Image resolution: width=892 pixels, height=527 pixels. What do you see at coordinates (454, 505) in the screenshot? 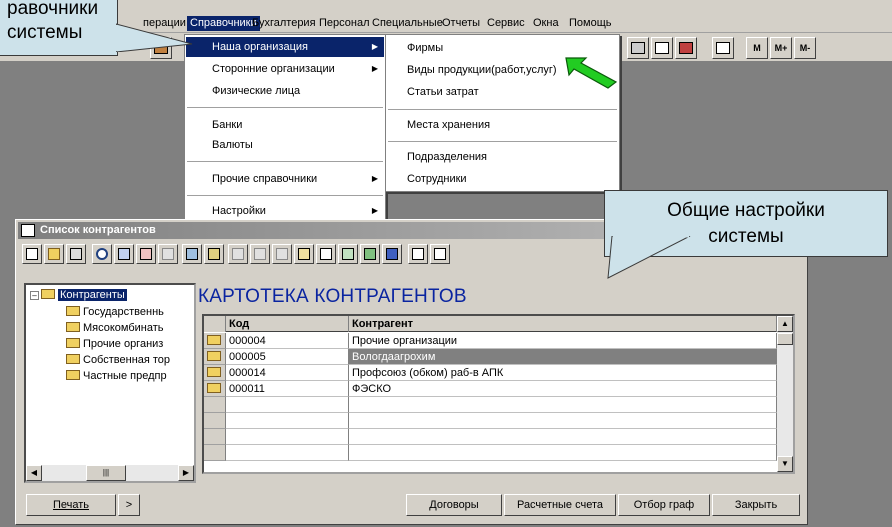
I see `contracts-button: Договоры` at bounding box center [454, 505].